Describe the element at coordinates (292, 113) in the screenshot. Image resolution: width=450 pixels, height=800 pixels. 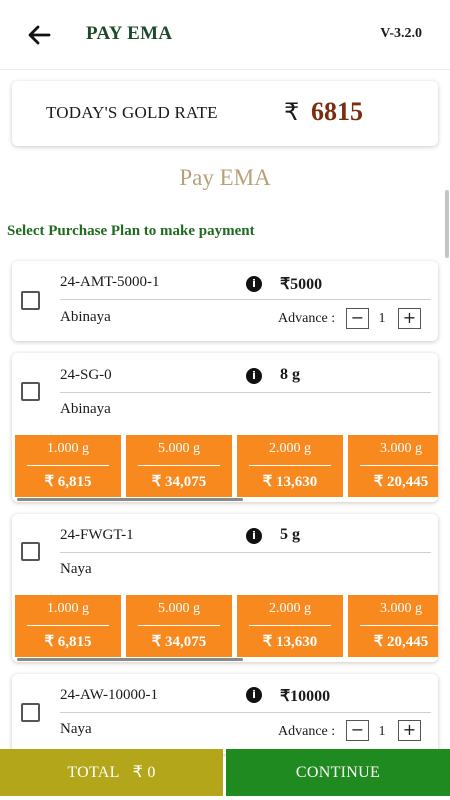
I see `rupee-symbol: ₹` at that location.